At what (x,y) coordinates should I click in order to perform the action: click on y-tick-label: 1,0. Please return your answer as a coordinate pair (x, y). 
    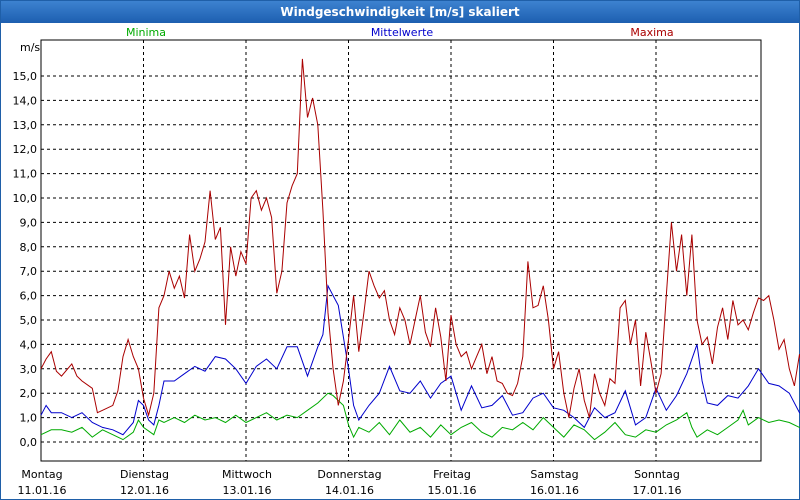
    Looking at the image, I should click on (29, 418).